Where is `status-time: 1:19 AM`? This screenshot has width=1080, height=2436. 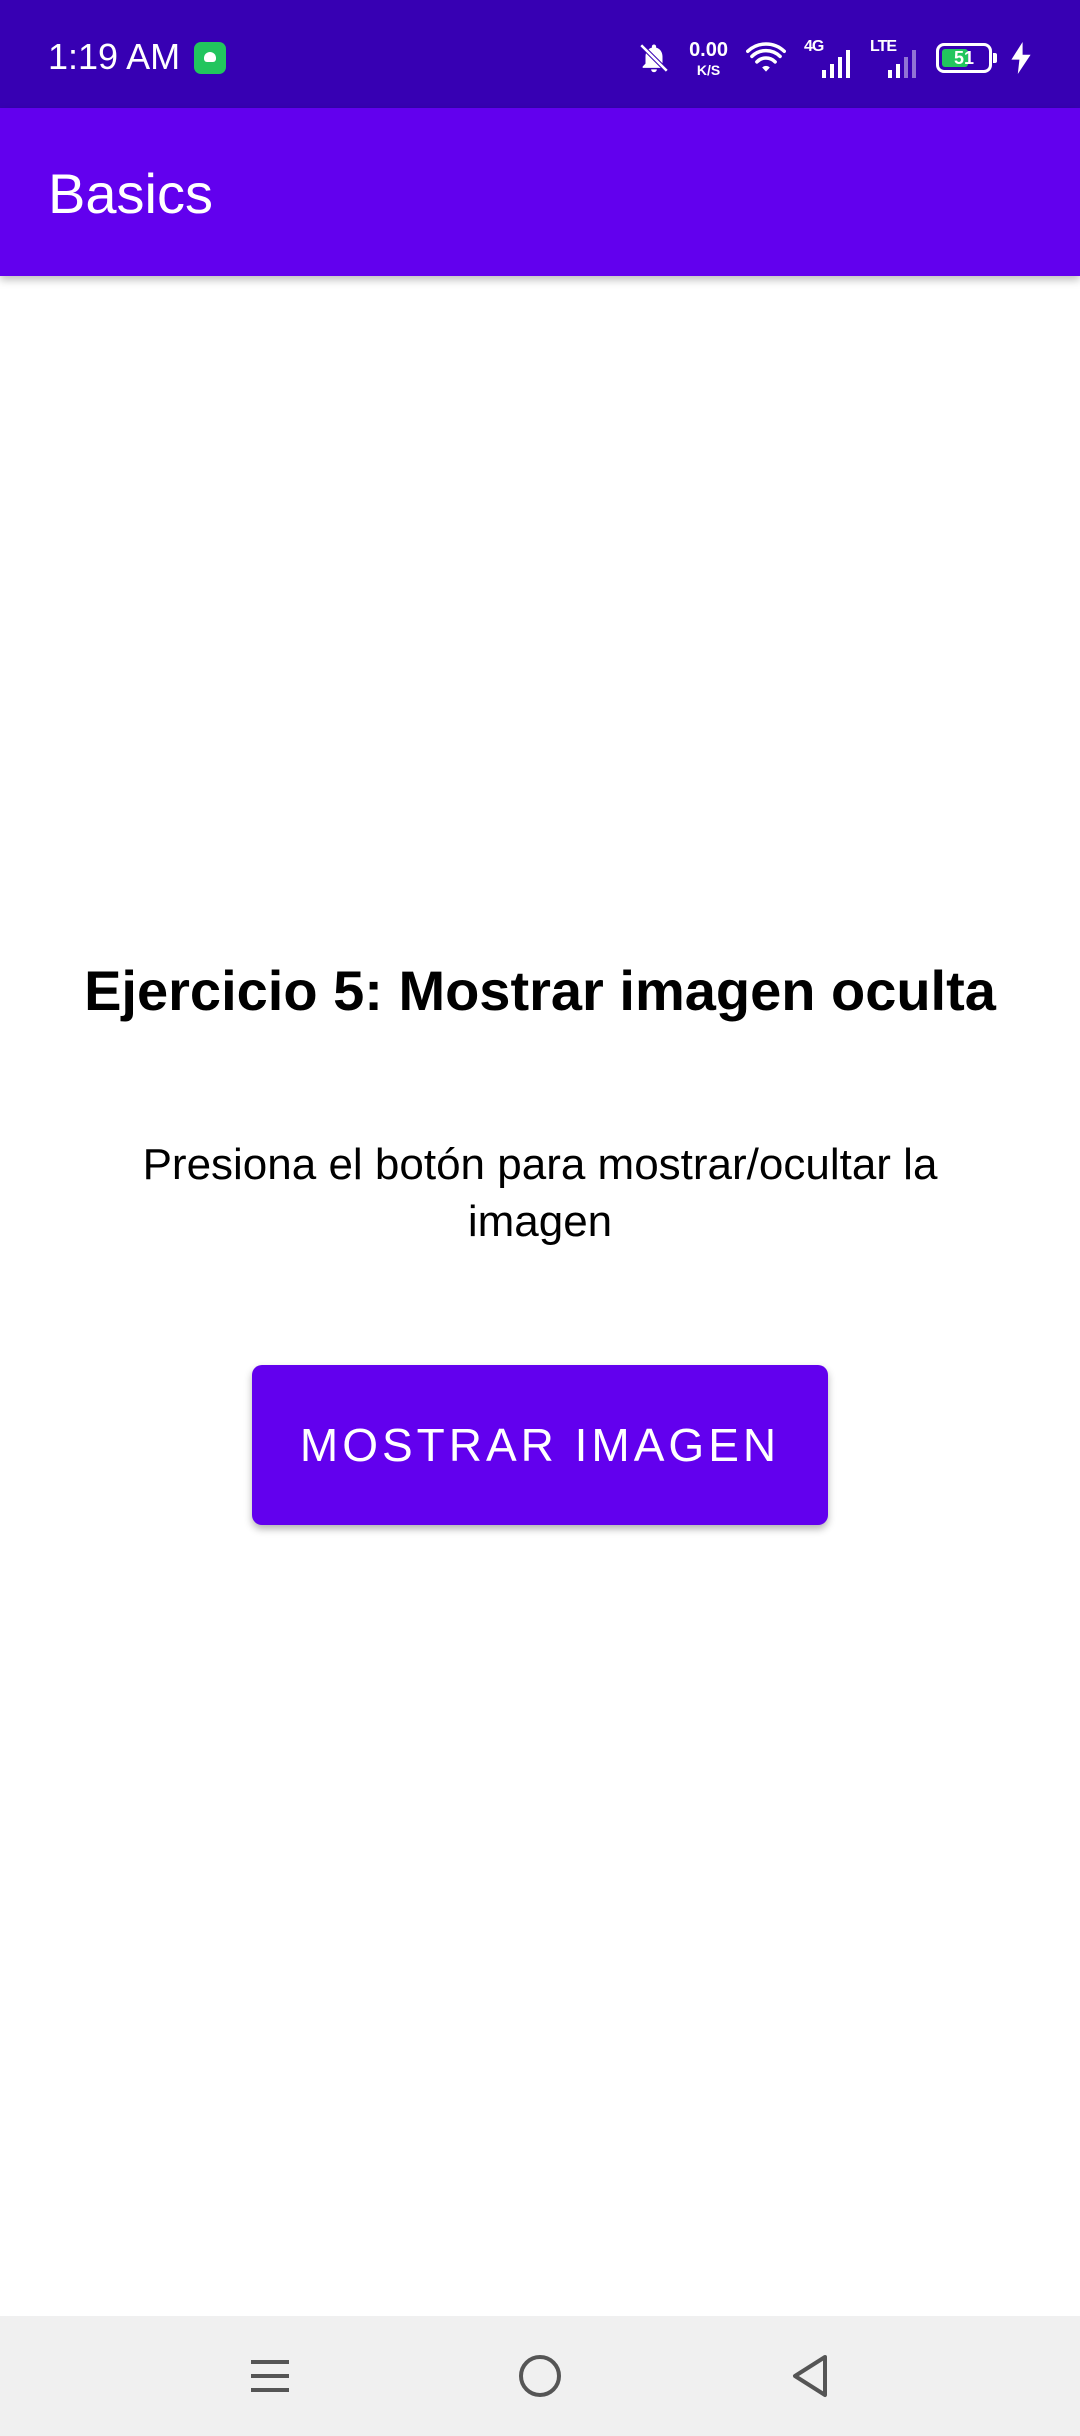
status-time: 1:19 AM is located at coordinates (114, 56).